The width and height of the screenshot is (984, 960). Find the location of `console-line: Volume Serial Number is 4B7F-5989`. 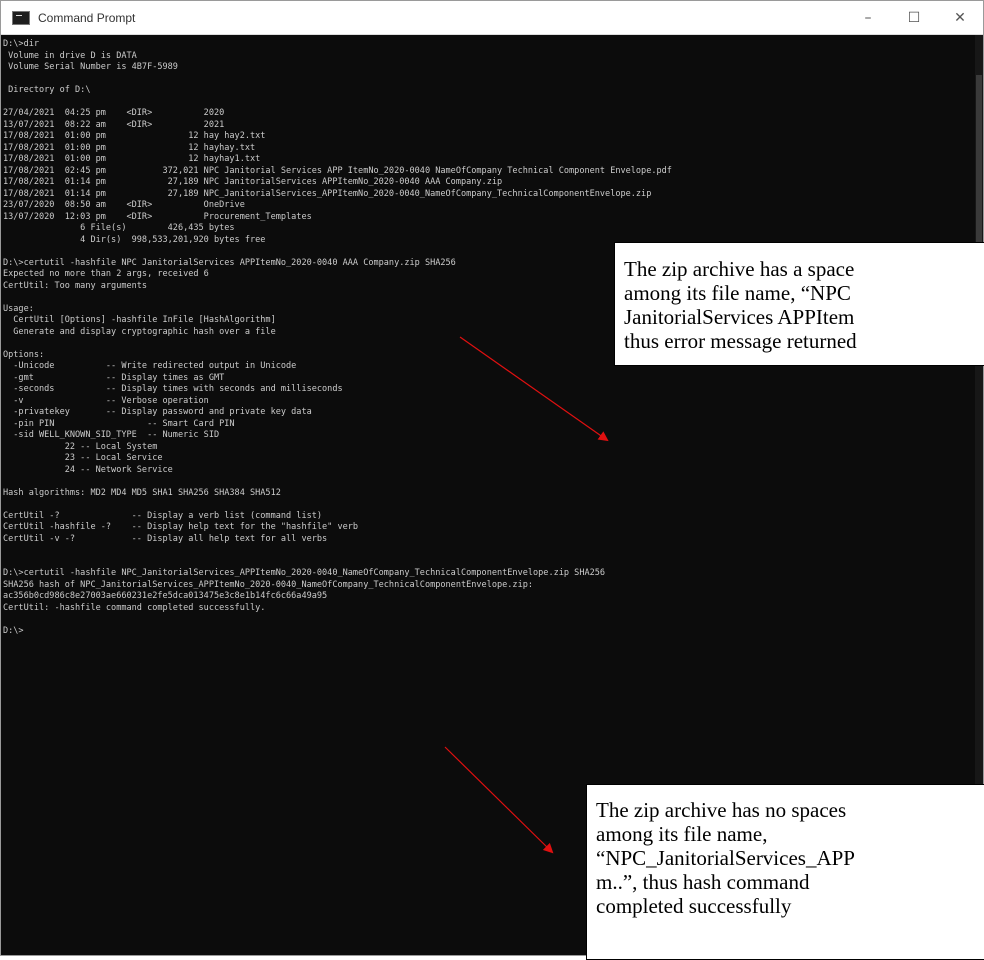

console-line: Volume Serial Number is 4B7F-5989 is located at coordinates (90, 67).